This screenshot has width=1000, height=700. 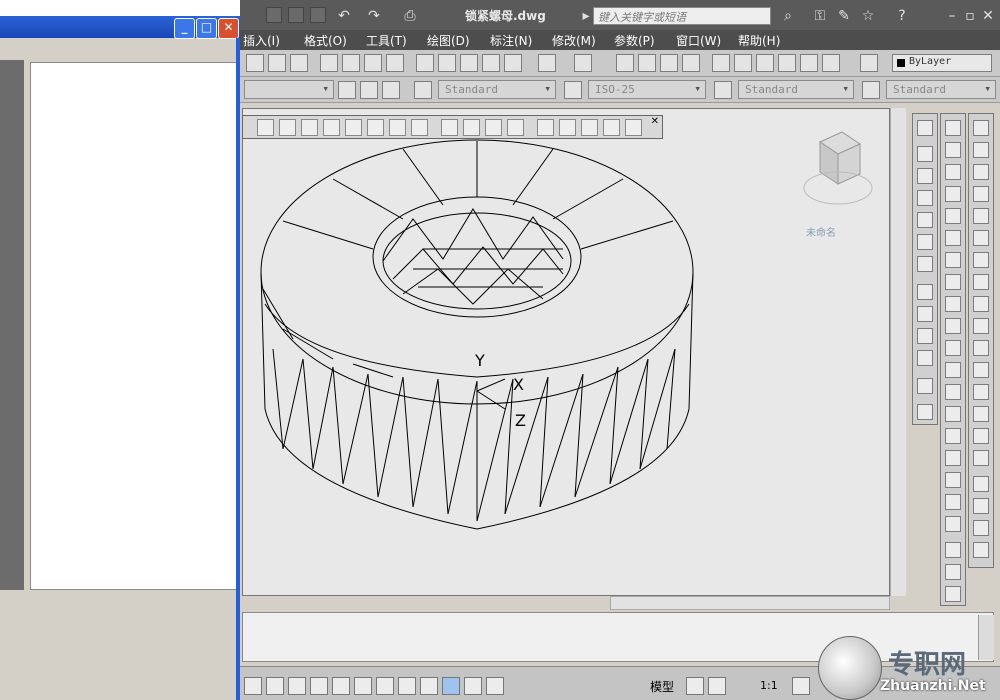 What do you see at coordinates (970, 16) in the screenshot?
I see `restore-app-icon: ▫` at bounding box center [970, 16].